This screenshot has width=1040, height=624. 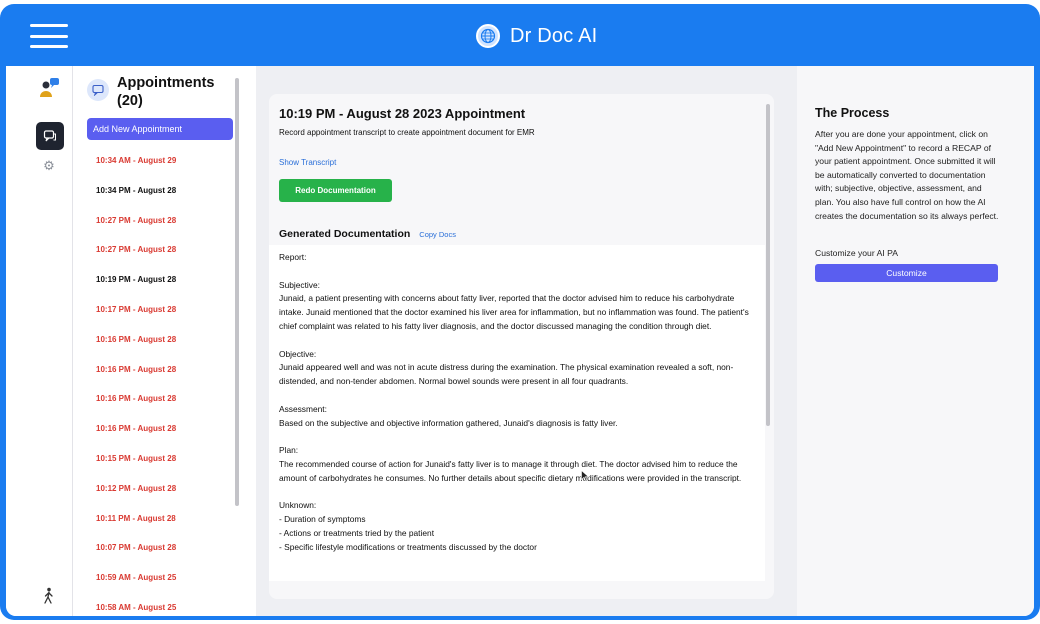 What do you see at coordinates (166, 320) in the screenshot?
I see `appointment-item: 10:17 PM - August 28` at bounding box center [166, 320].